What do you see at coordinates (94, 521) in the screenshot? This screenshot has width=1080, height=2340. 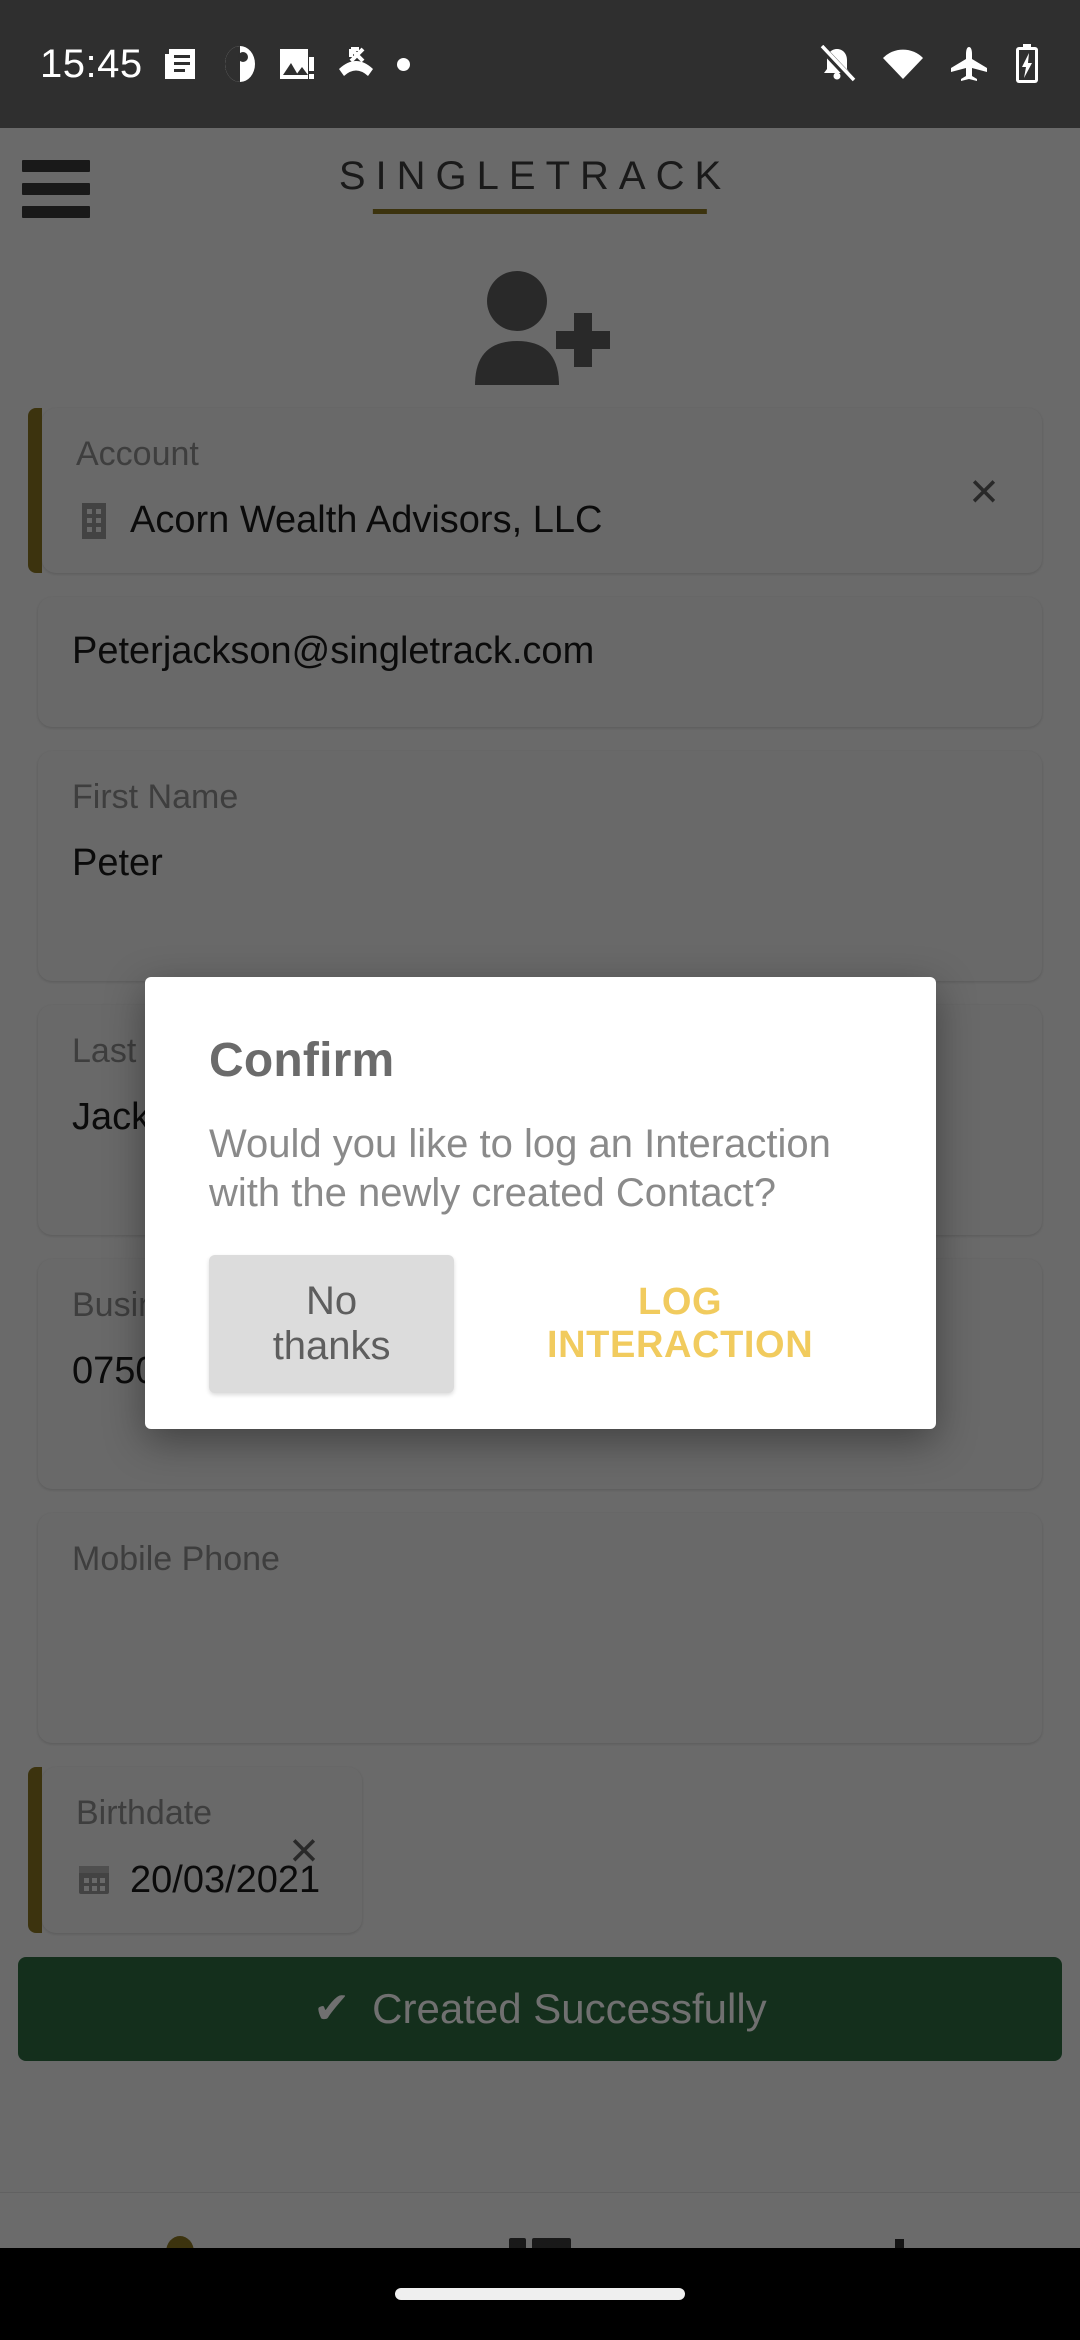 I see `building-icon` at bounding box center [94, 521].